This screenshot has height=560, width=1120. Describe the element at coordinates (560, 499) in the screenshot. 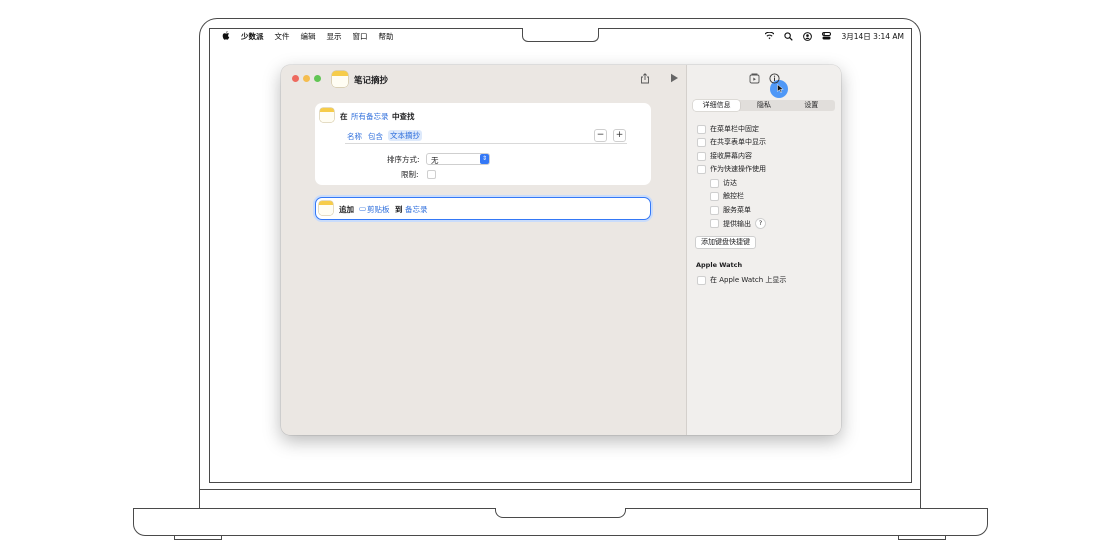

I see `laptop-hinge` at that location.